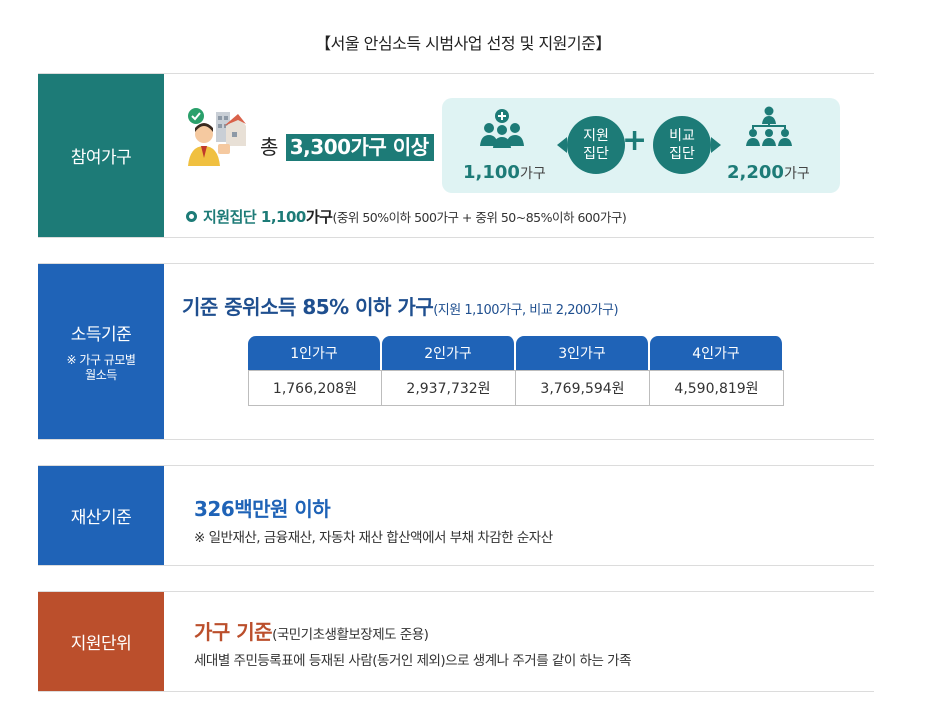  I want to click on compare-arrow, so click(716, 145).